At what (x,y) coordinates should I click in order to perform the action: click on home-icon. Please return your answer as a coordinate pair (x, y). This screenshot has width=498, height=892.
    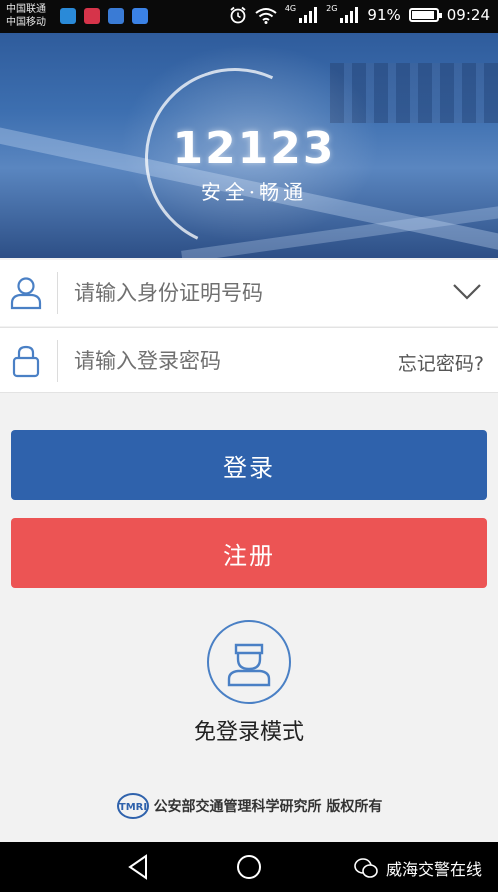
    Looking at the image, I should click on (249, 867).